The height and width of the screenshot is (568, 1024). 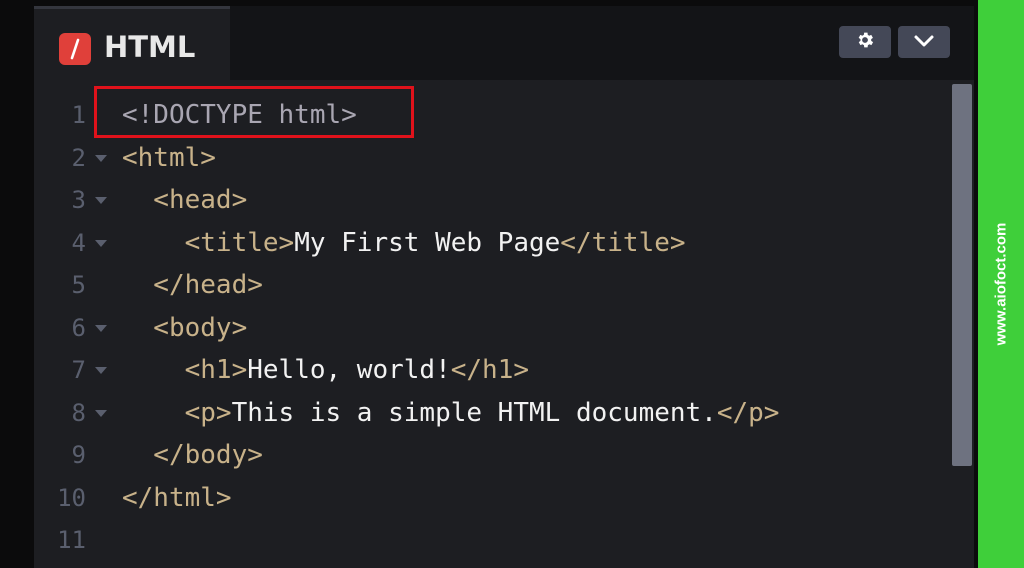 I want to click on code-token: <p>, so click(x=177, y=412).